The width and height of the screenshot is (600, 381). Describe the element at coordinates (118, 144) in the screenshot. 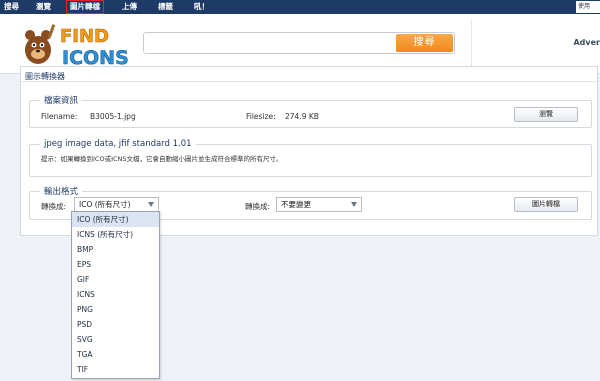

I see `image-info-legend: jpeg image data, jfif standard 1.01` at that location.